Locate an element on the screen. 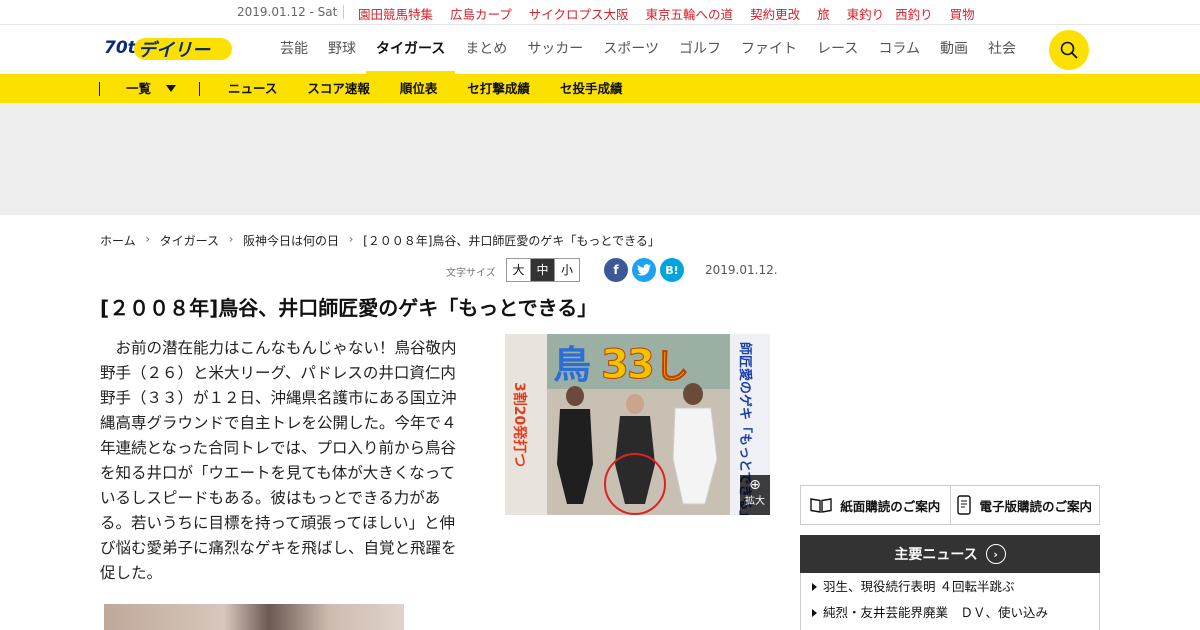  daily-logo-icon: 70th デイリー is located at coordinates (168, 49).